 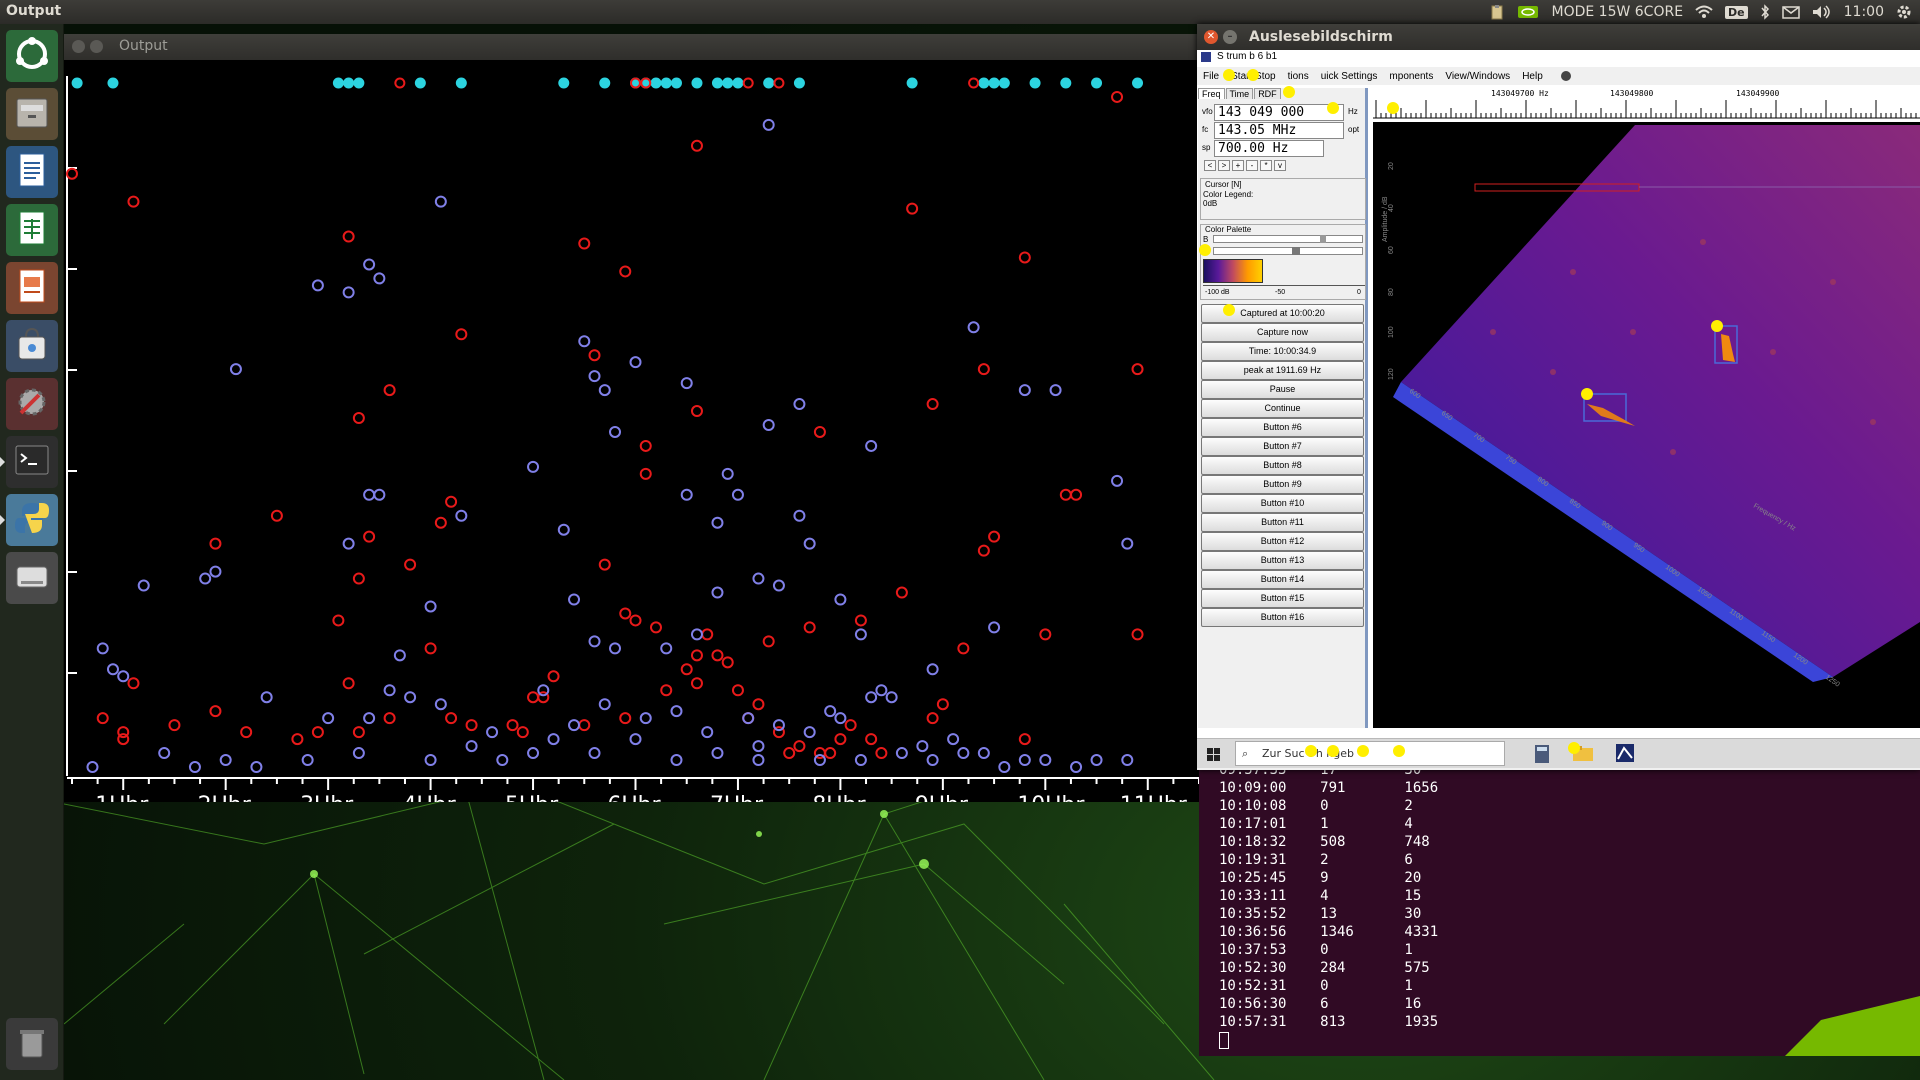 I want to click on power-mode-label: MODE 15W 6CORE, so click(x=1617, y=12).